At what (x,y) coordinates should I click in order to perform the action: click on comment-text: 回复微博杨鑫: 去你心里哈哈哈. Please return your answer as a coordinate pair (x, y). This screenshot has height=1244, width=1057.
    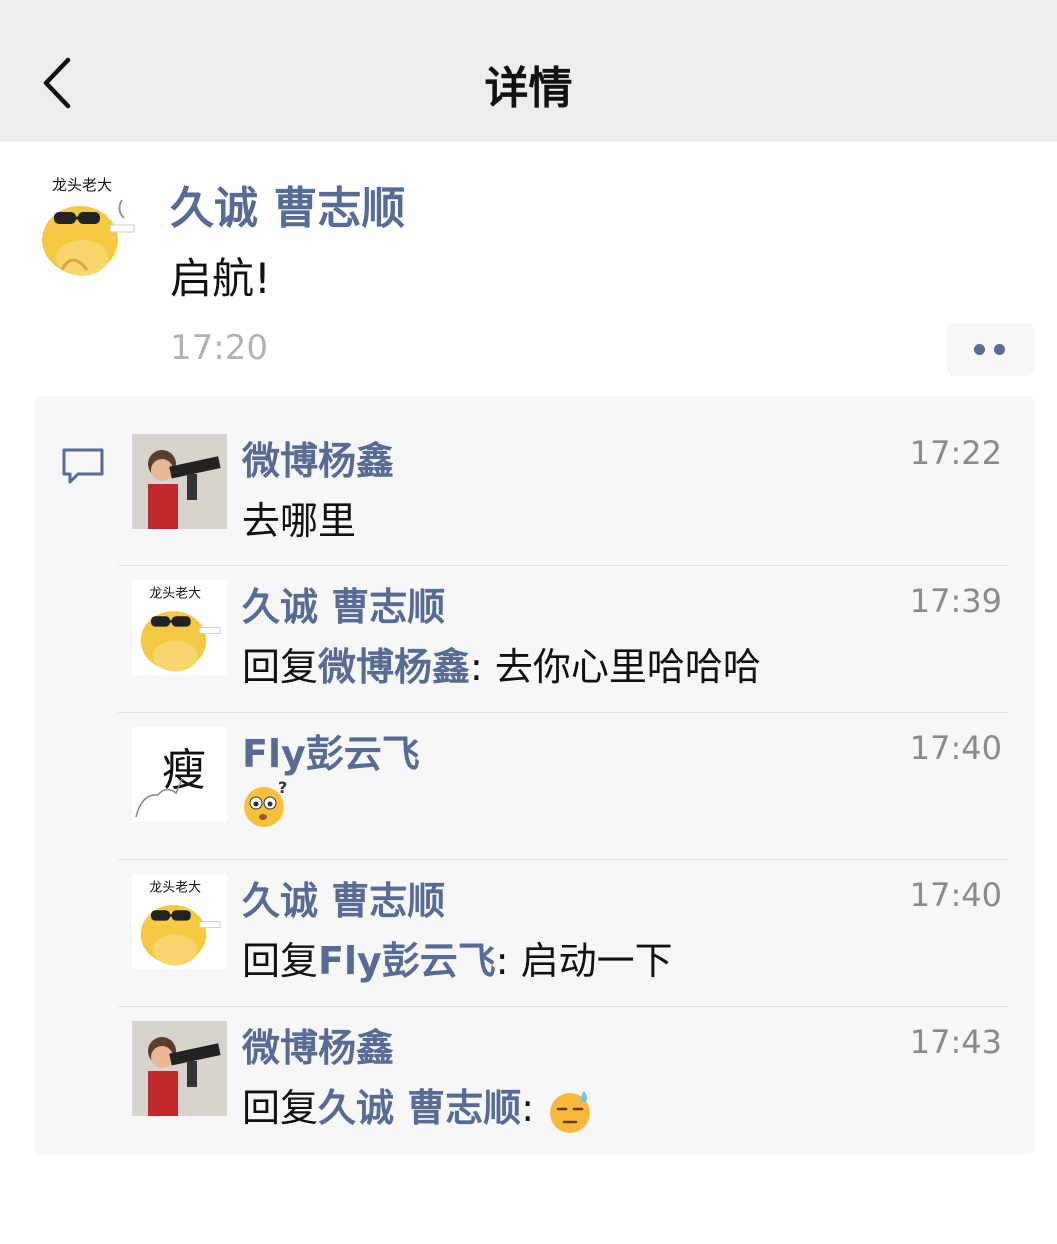
    Looking at the image, I should click on (501, 663).